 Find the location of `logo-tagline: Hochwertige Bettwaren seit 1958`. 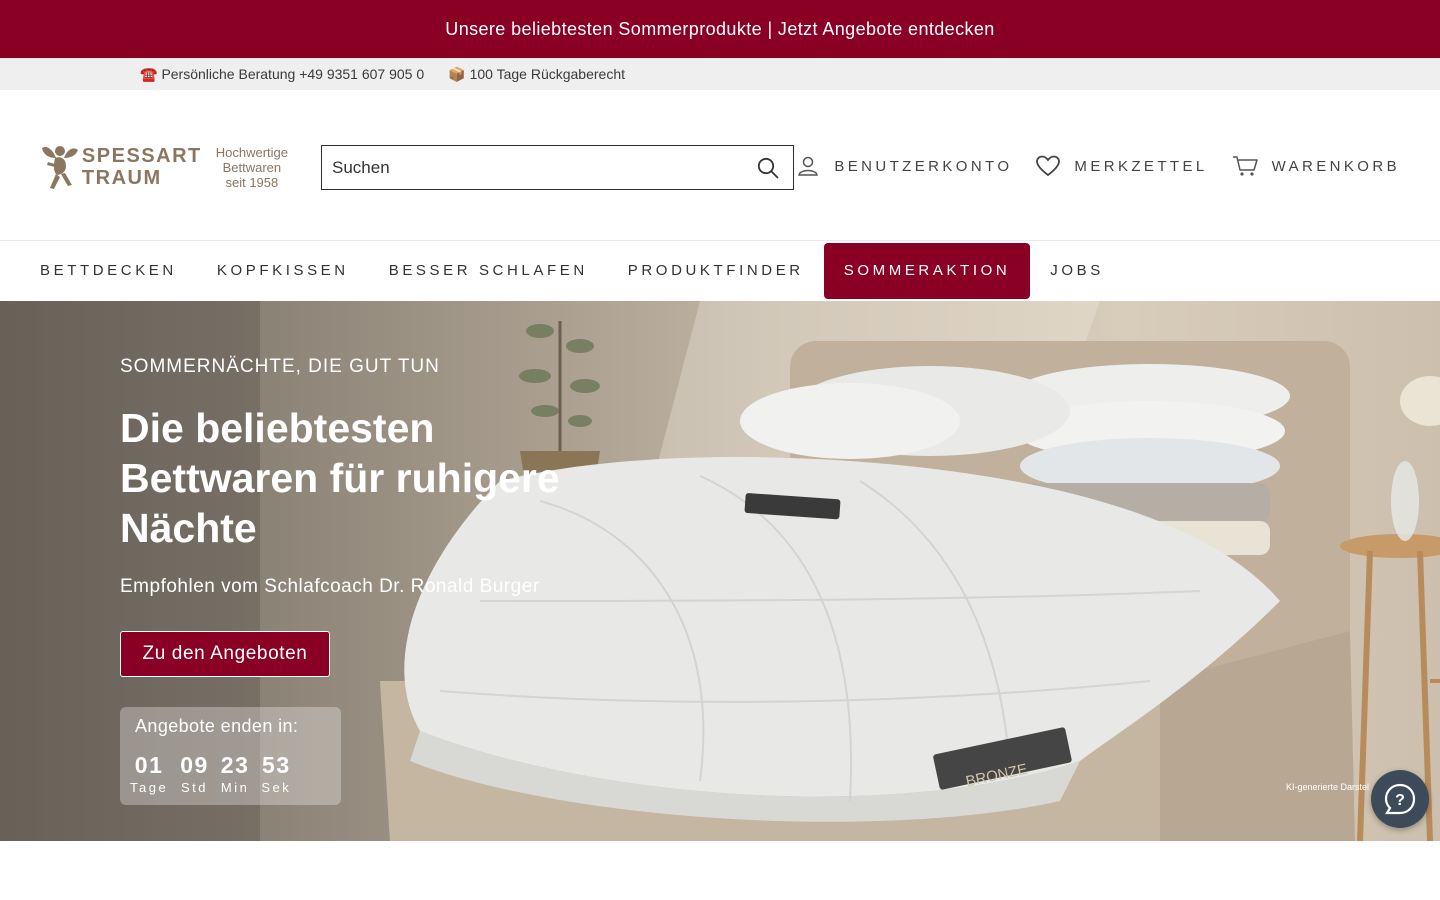

logo-tagline: Hochwertige Bettwaren seit 1958 is located at coordinates (251, 167).